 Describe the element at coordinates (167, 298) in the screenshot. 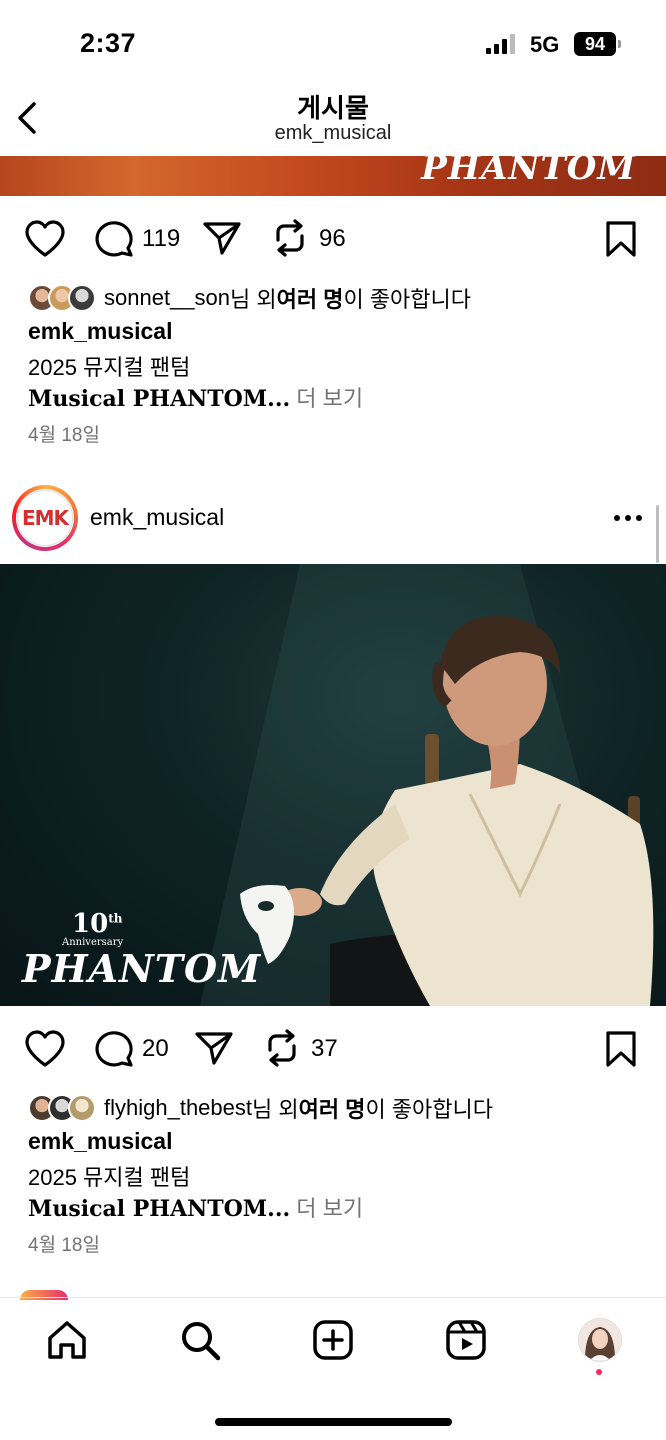

I see `liked-by-username: sonnet__son` at that location.